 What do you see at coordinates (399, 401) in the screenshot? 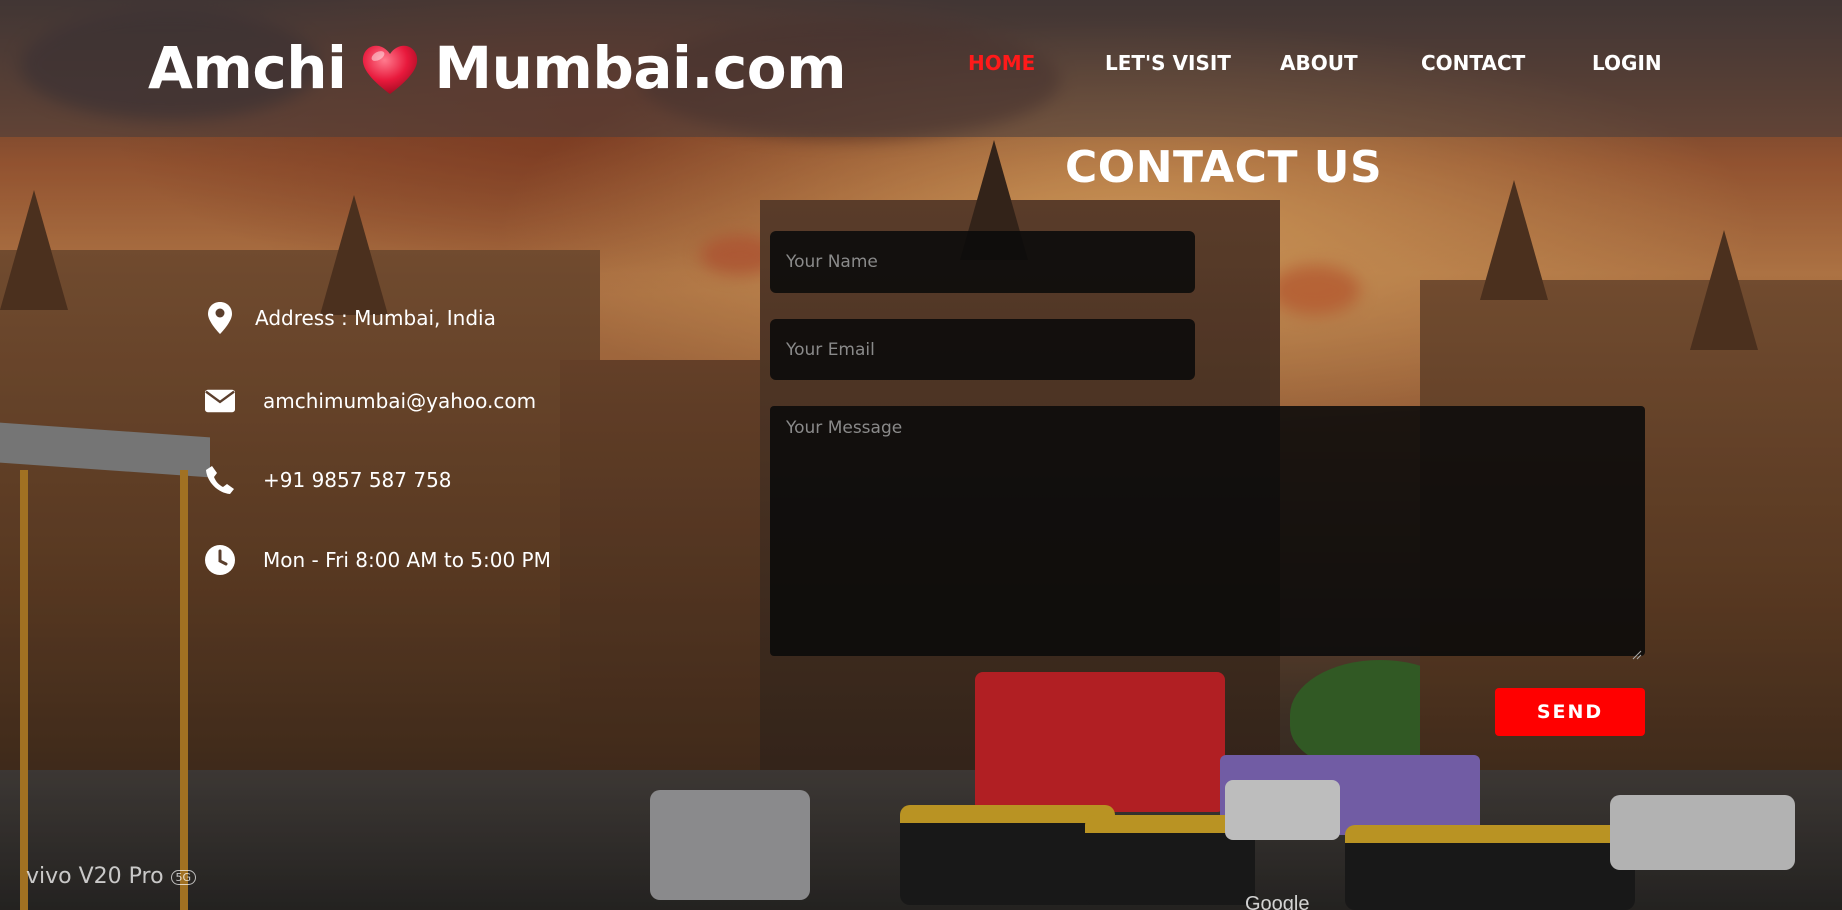
I see `email-text: amchimumbai@yahoo.com` at bounding box center [399, 401].